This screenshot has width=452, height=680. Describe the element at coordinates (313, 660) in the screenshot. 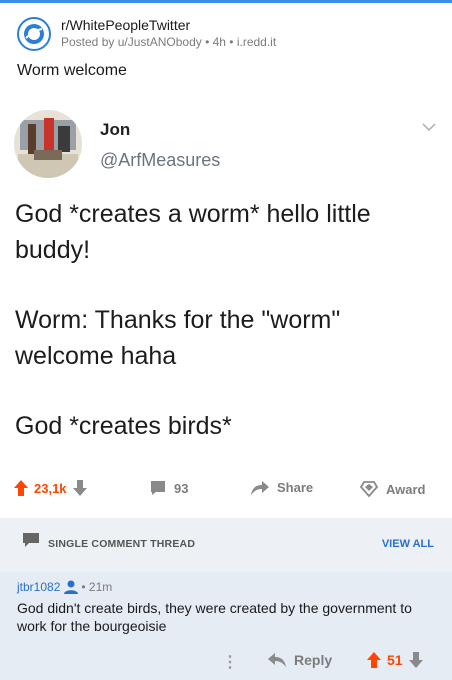

I see `reply-label: Reply` at that location.